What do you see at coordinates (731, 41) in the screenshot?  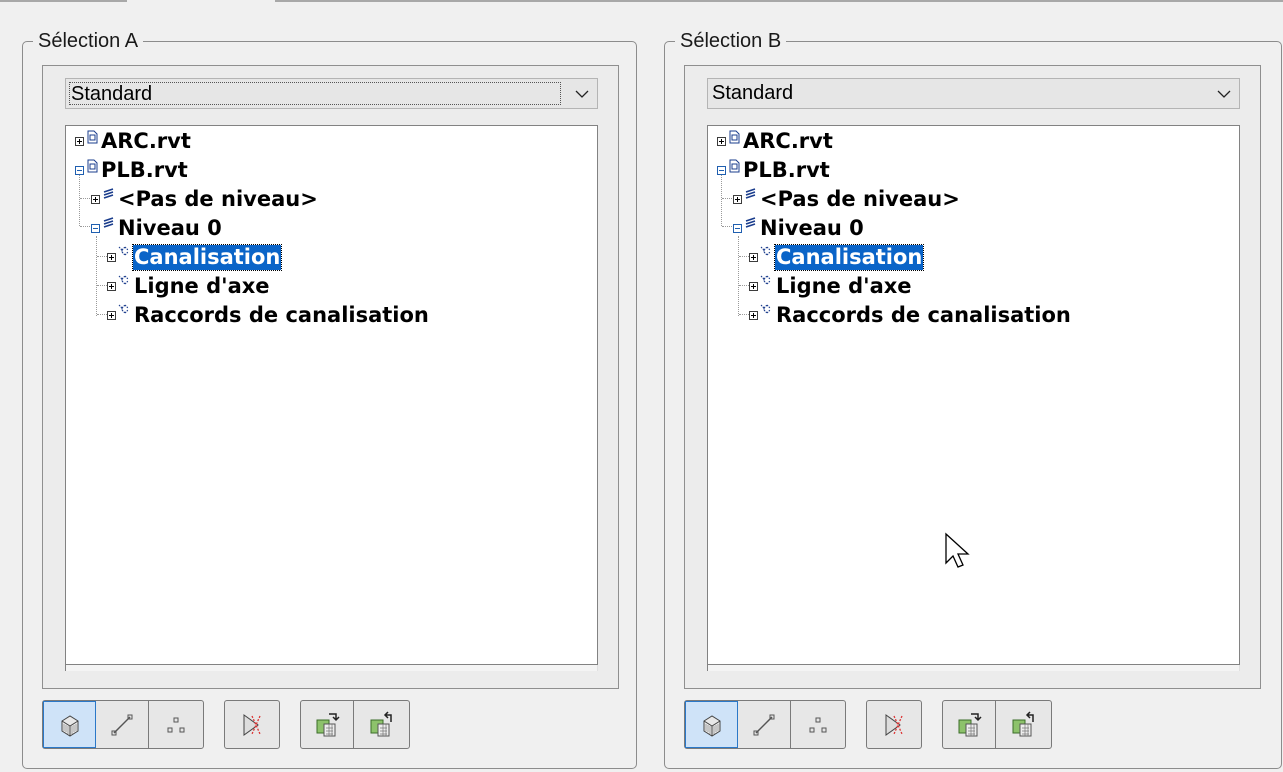 I see `group-title: Sélection B` at bounding box center [731, 41].